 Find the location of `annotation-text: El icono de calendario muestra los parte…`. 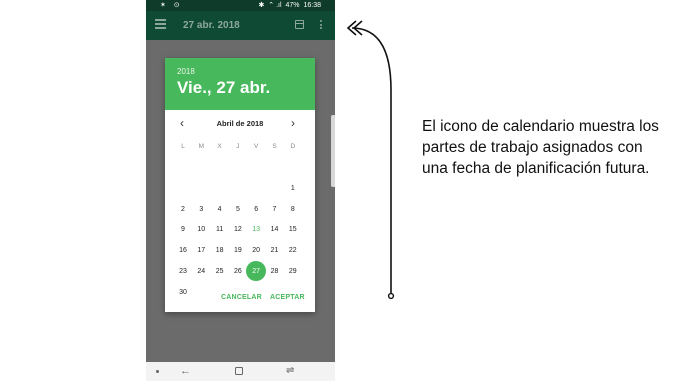

annotation-text: El icono de calendario muestra los parte… is located at coordinates (540, 147).